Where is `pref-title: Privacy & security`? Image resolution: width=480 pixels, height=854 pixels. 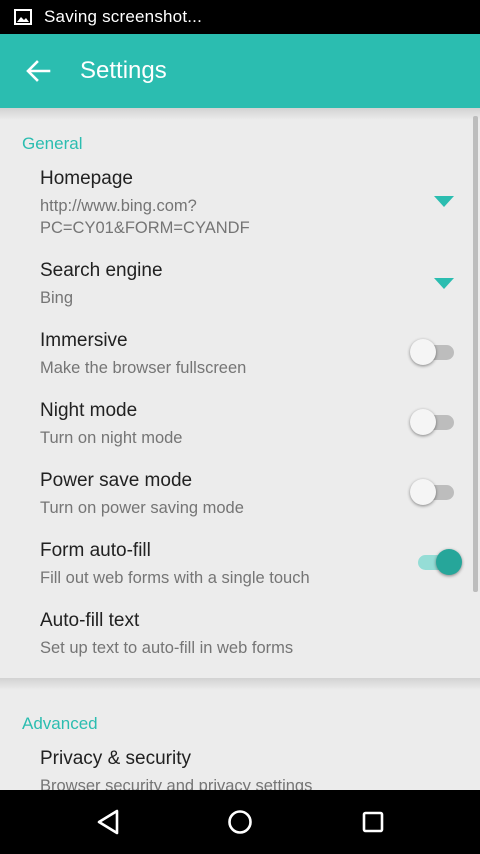 pref-title: Privacy & security is located at coordinates (115, 758).